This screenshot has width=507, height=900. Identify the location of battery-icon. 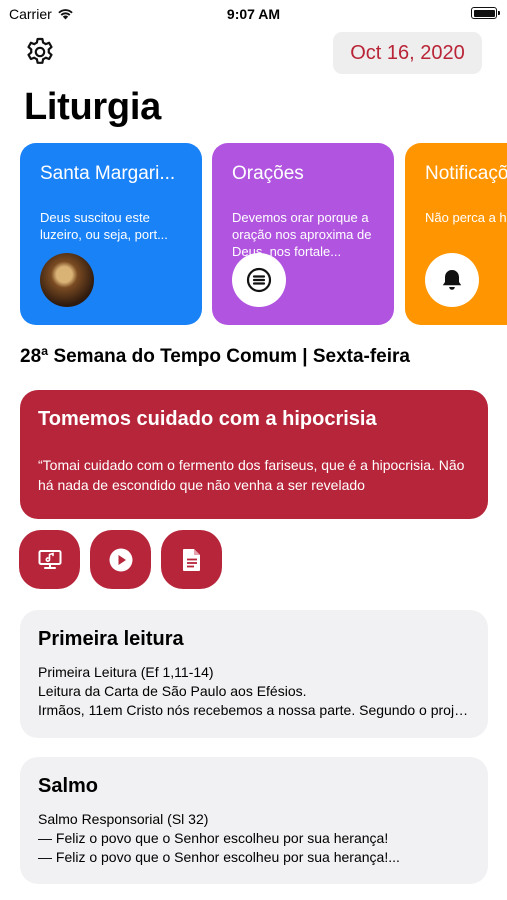
(485, 13).